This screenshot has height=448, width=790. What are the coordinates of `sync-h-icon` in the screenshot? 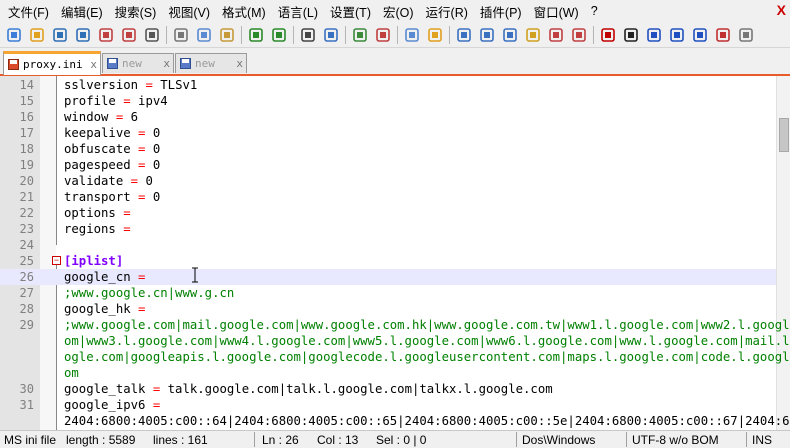 It's located at (434, 34).